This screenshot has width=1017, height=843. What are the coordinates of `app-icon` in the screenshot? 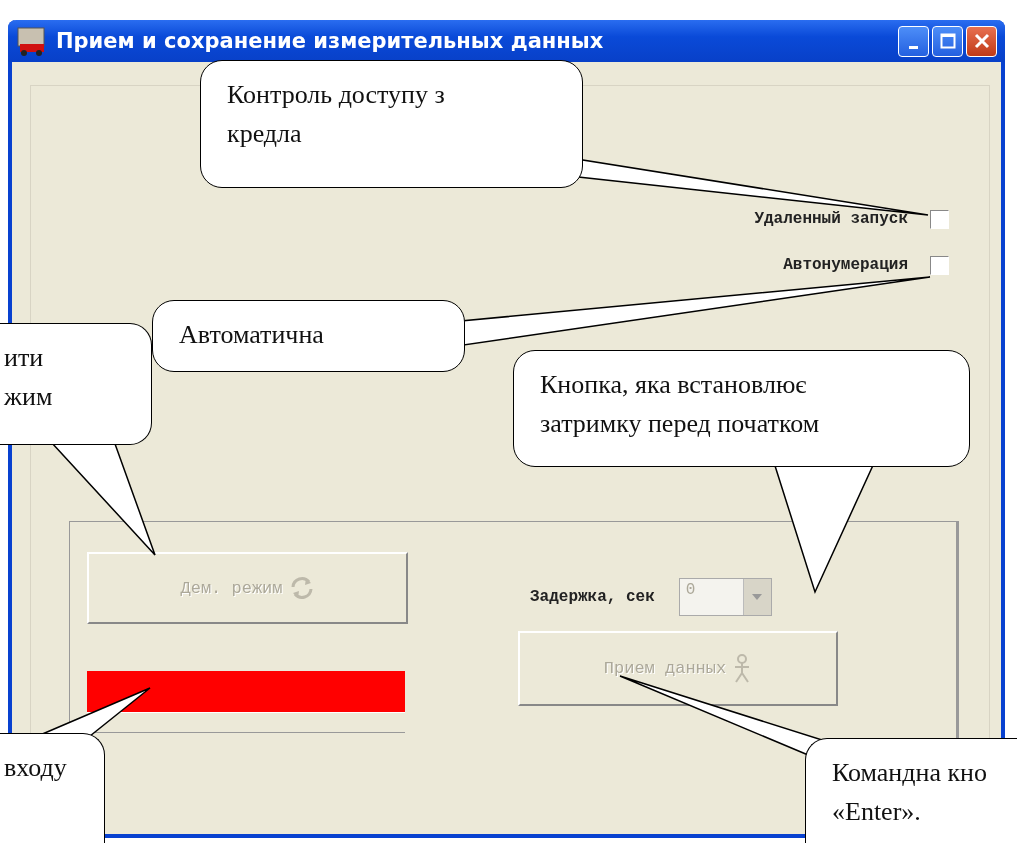 It's located at (32, 41).